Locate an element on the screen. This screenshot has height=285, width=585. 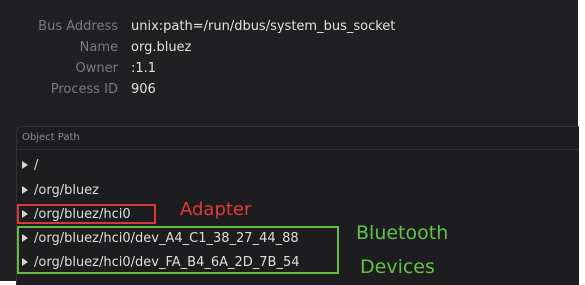
tree-item-org-bluez: /org/bluez is located at coordinates (60, 190).